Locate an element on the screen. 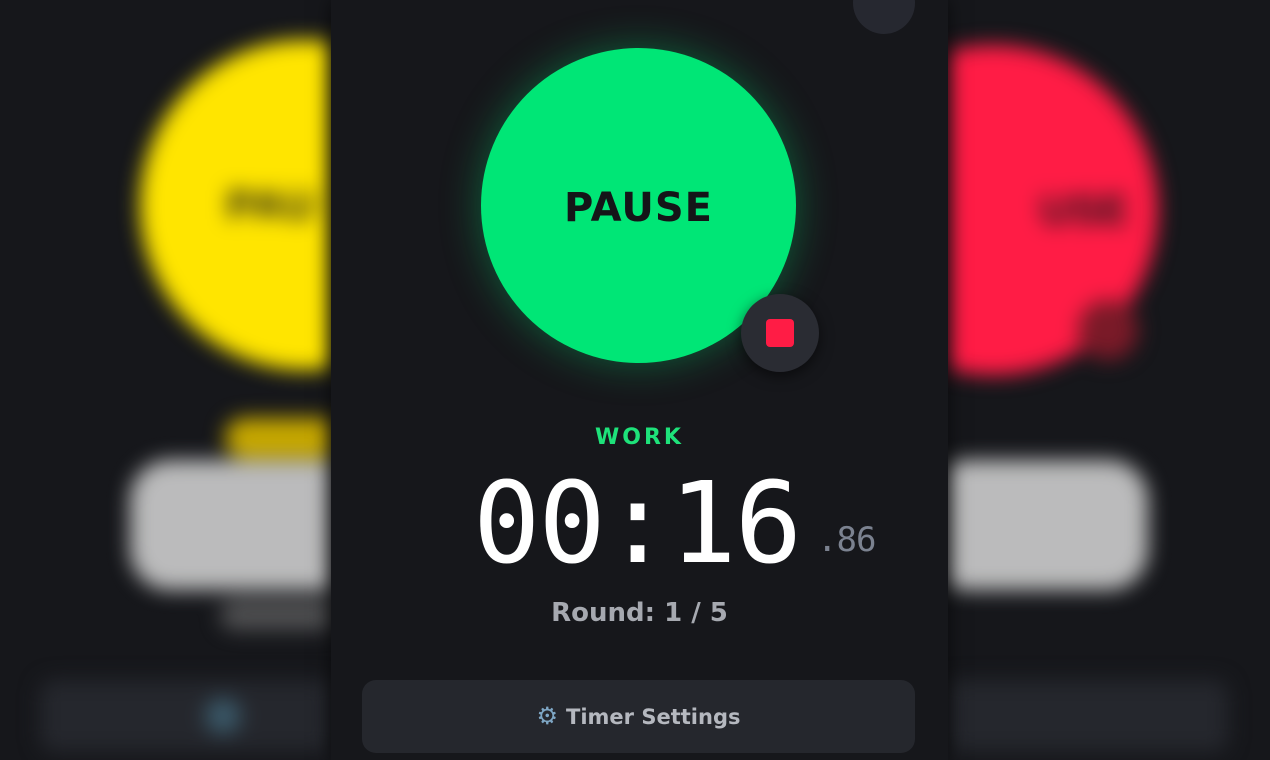 The width and height of the screenshot is (1270, 760). gear-icon: ⚙ is located at coordinates (547, 716).